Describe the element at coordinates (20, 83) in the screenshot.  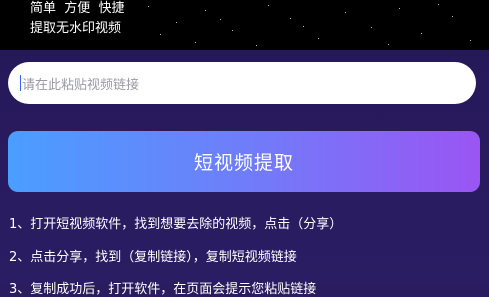
I see `text-caret` at that location.